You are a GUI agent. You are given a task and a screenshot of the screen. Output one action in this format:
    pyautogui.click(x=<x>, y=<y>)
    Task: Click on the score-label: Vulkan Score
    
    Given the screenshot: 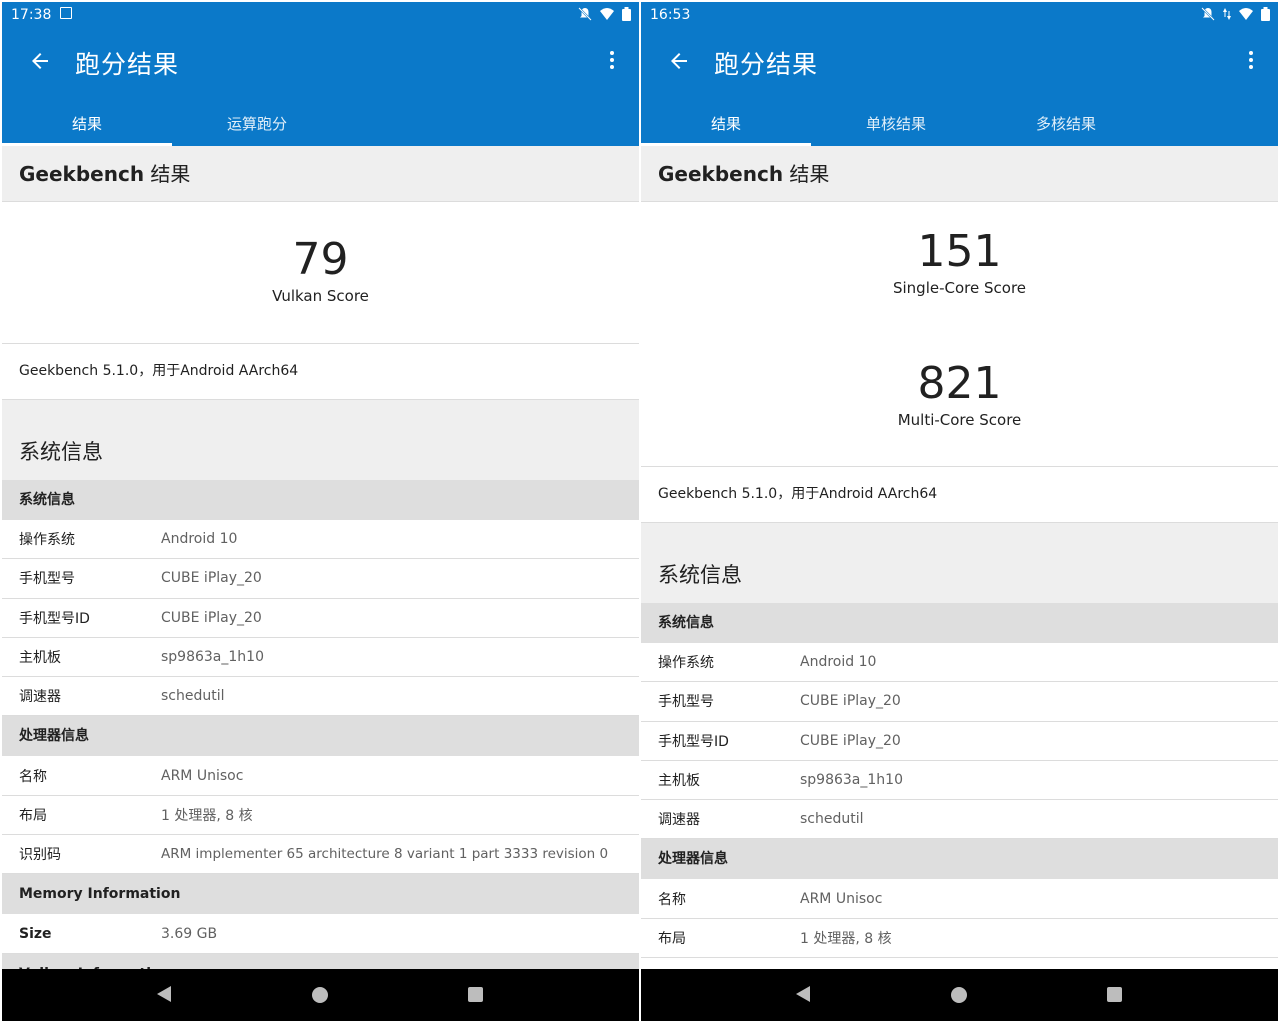 What is the action you would take?
    pyautogui.click(x=320, y=296)
    